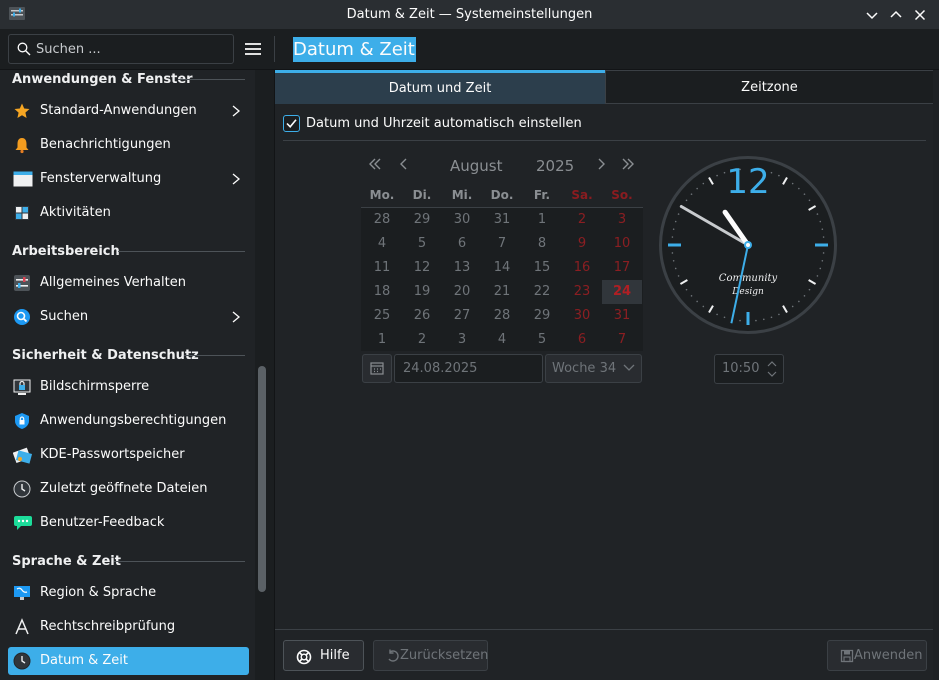 The width and height of the screenshot is (939, 680). Describe the element at coordinates (98, 592) in the screenshot. I see `sidebar-item-label: Region & Sprache` at that location.